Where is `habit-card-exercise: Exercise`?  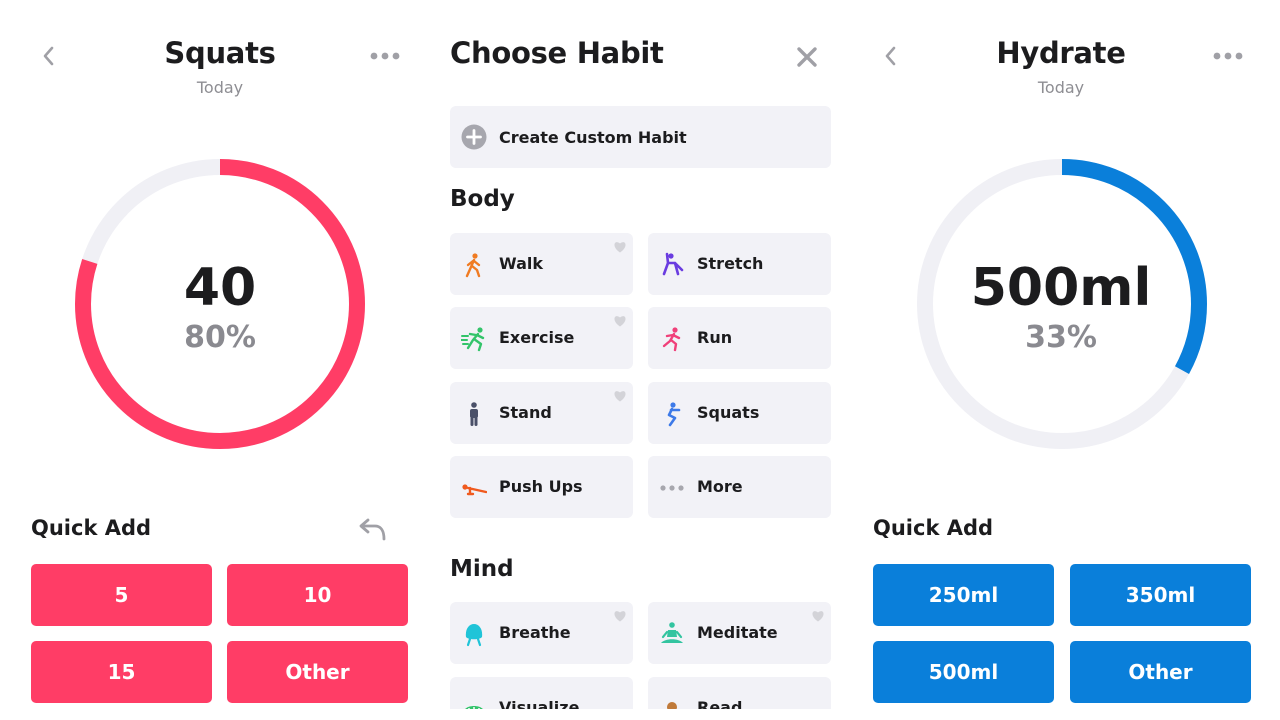 habit-card-exercise: Exercise is located at coordinates (541, 338).